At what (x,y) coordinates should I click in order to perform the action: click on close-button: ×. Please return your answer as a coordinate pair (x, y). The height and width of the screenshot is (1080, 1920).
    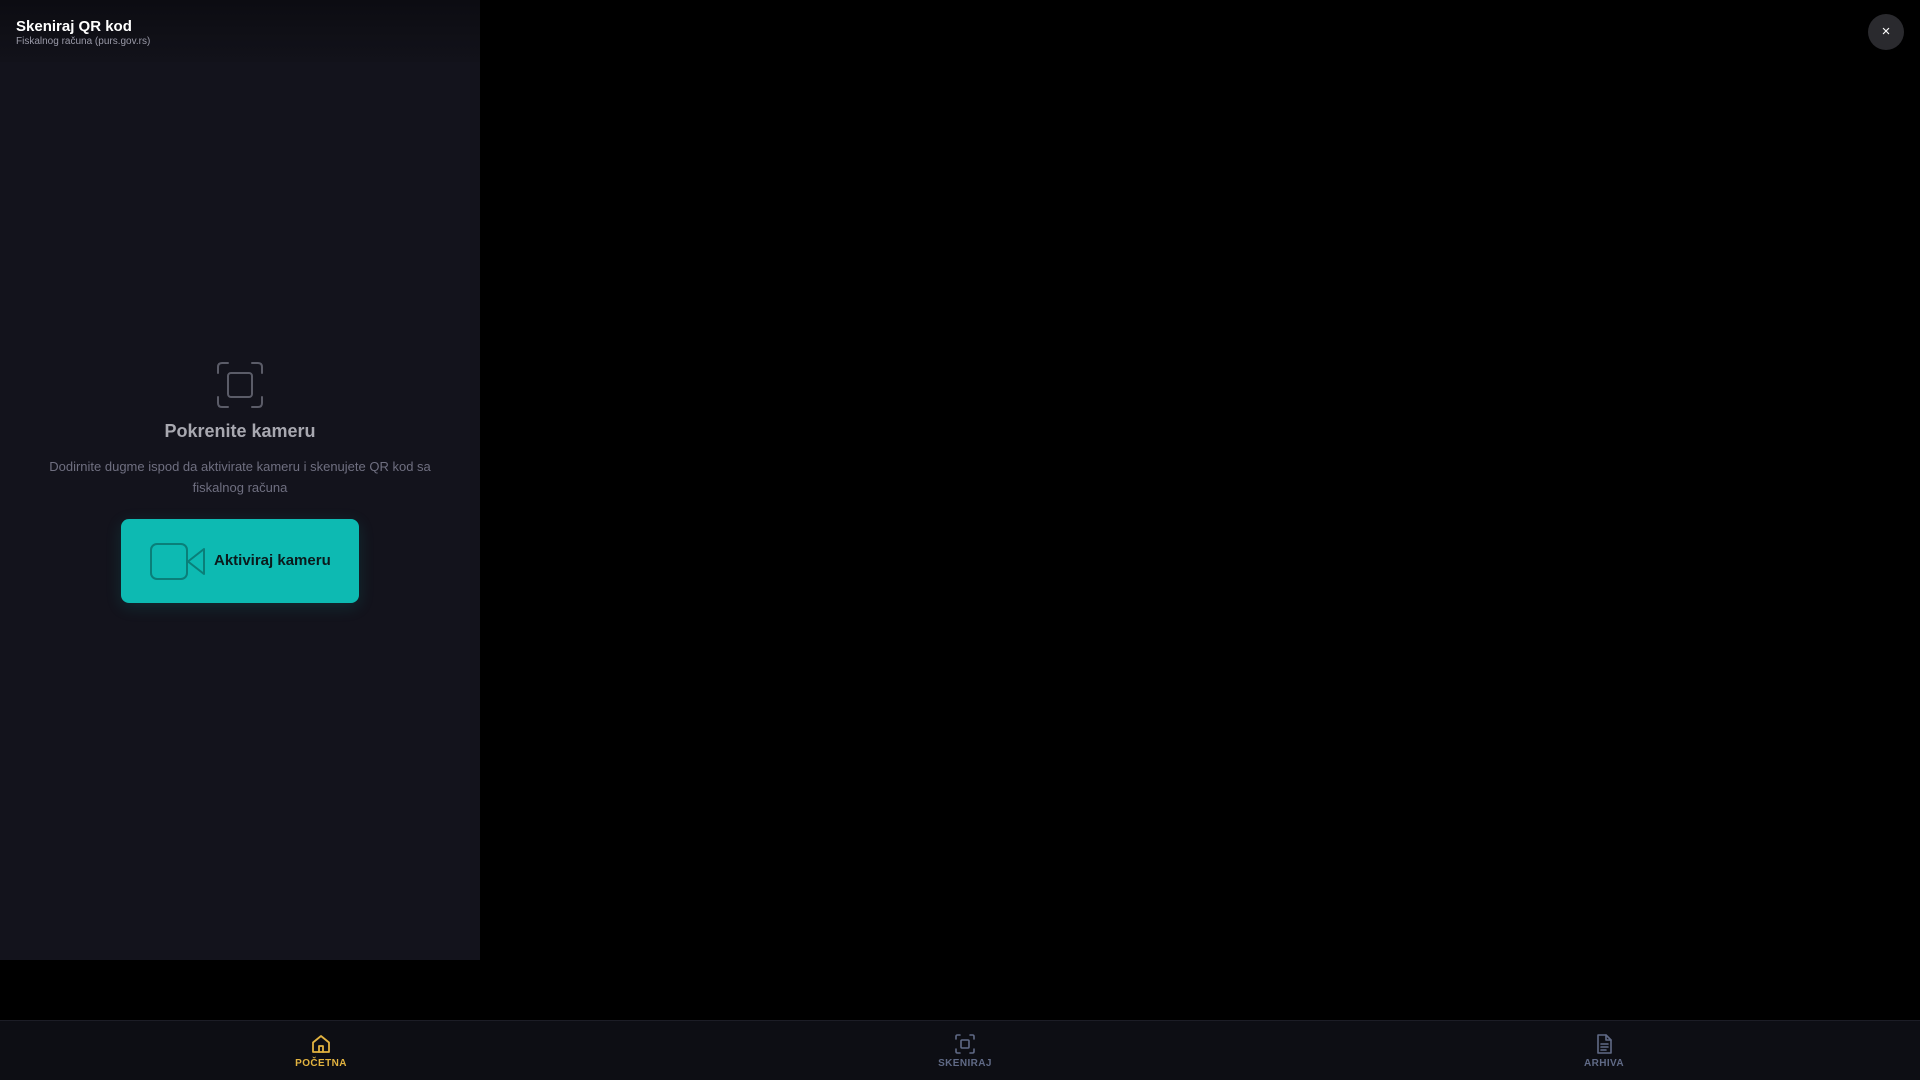
    Looking at the image, I should click on (1886, 32).